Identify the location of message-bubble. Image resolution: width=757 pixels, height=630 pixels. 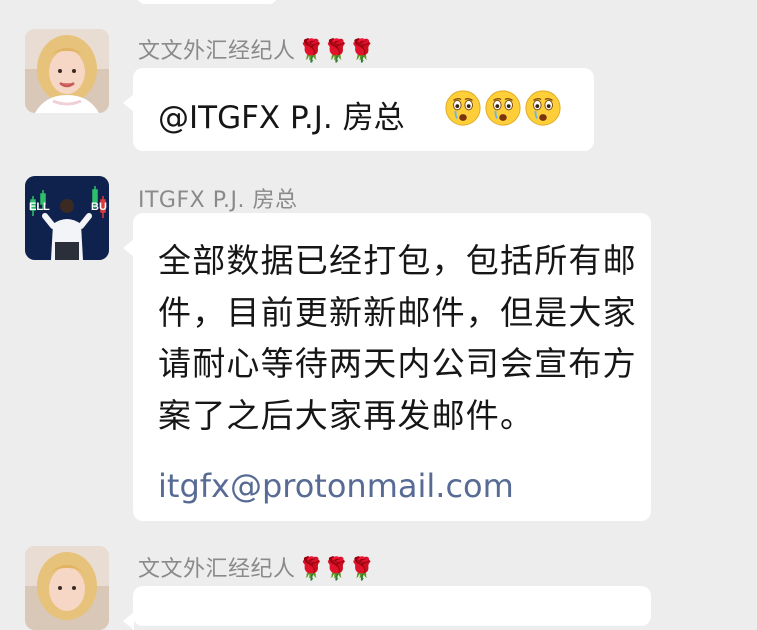
(387, 608).